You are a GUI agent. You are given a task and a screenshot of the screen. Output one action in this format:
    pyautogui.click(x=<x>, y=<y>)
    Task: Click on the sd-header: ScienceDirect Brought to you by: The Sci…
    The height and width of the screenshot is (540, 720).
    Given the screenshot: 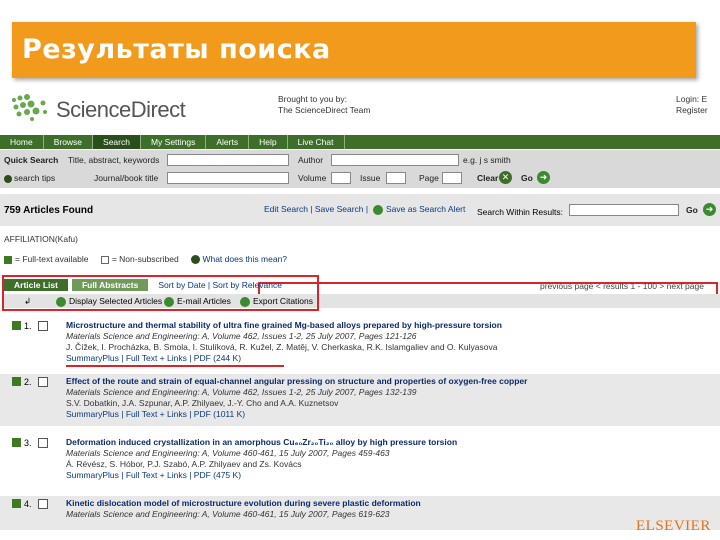 What is the action you would take?
    pyautogui.click(x=360, y=109)
    